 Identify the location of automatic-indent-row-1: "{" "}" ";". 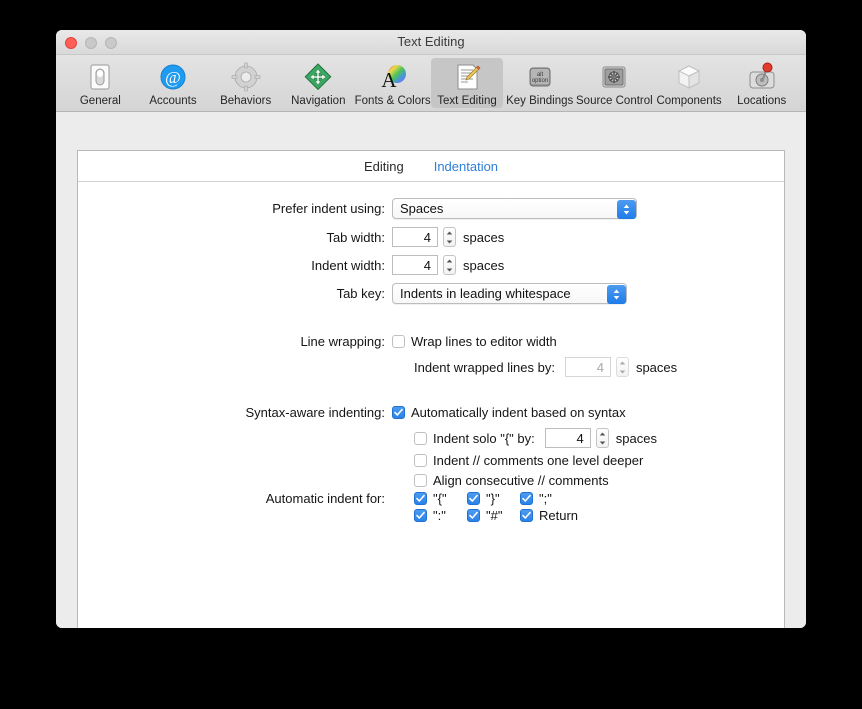
(493, 498).